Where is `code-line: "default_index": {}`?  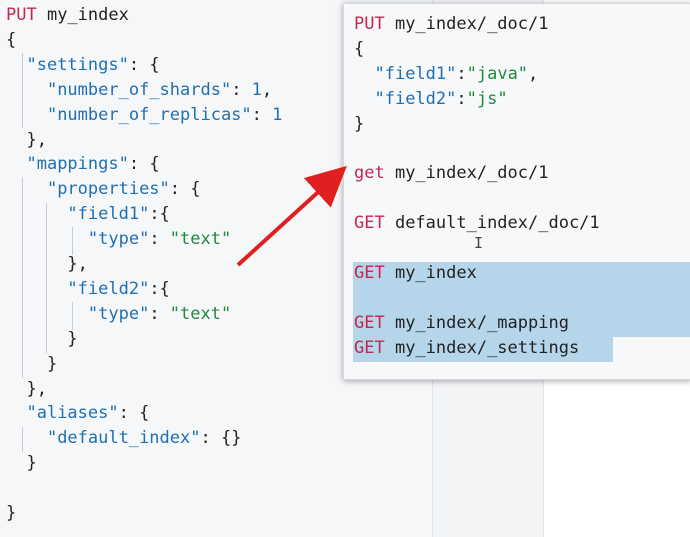 code-line: "default_index": {} is located at coordinates (123, 438).